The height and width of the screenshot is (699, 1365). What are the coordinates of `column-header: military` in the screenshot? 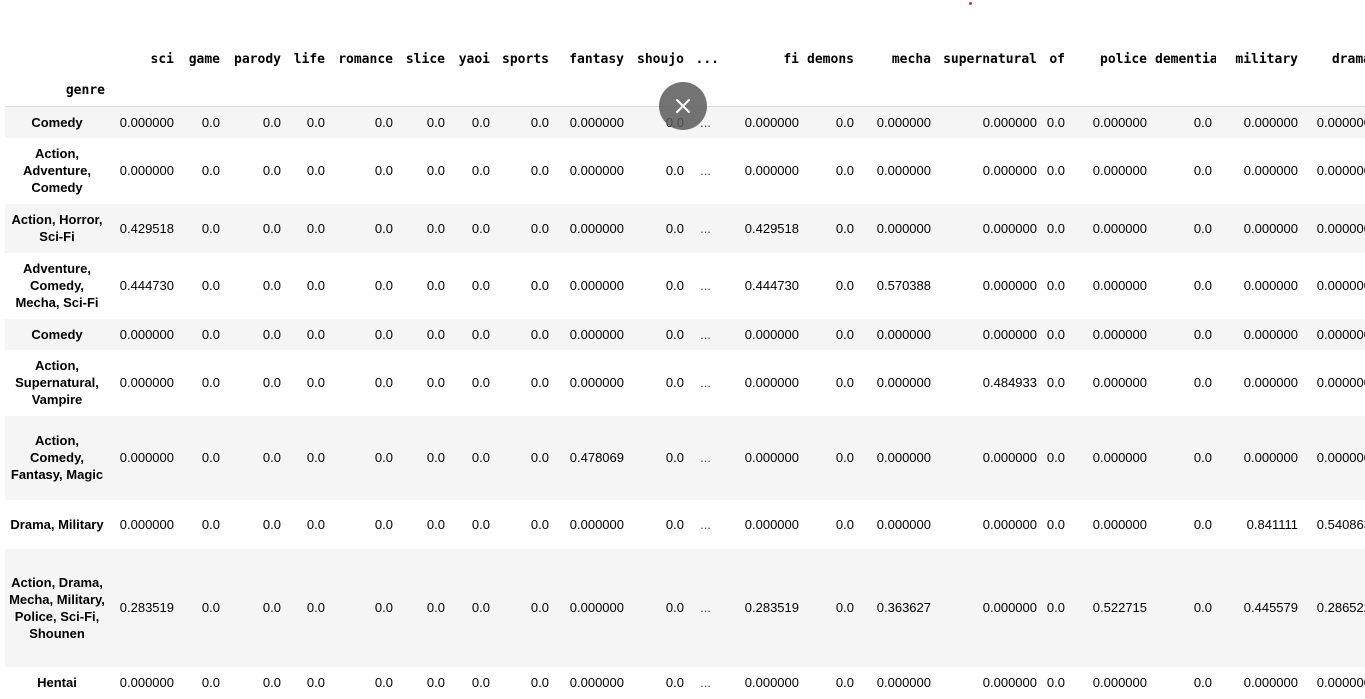 It's located at (1266, 59).